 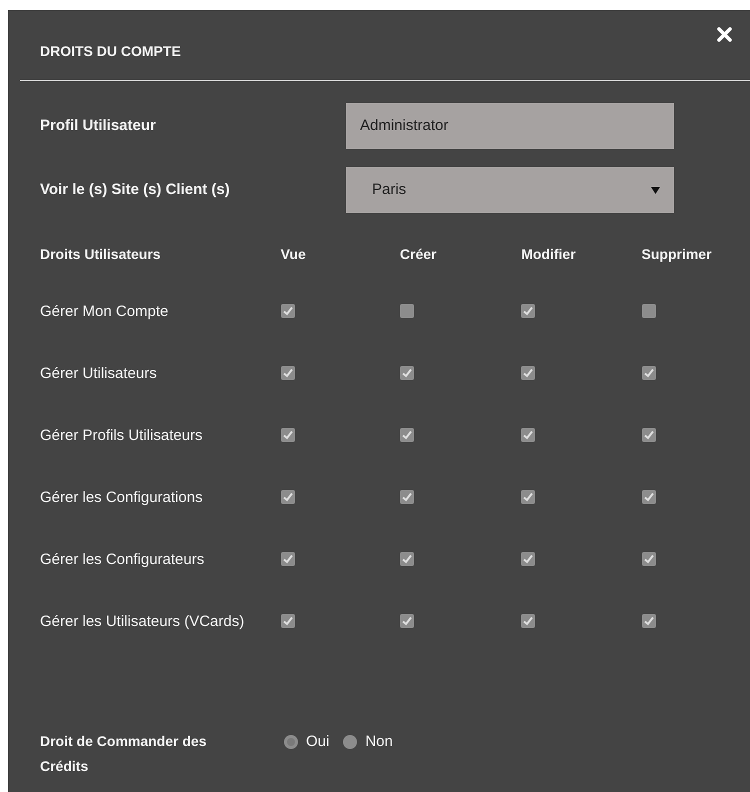 What do you see at coordinates (124, 754) in the screenshot?
I see `field-label: Droit de Commander des Crédits` at bounding box center [124, 754].